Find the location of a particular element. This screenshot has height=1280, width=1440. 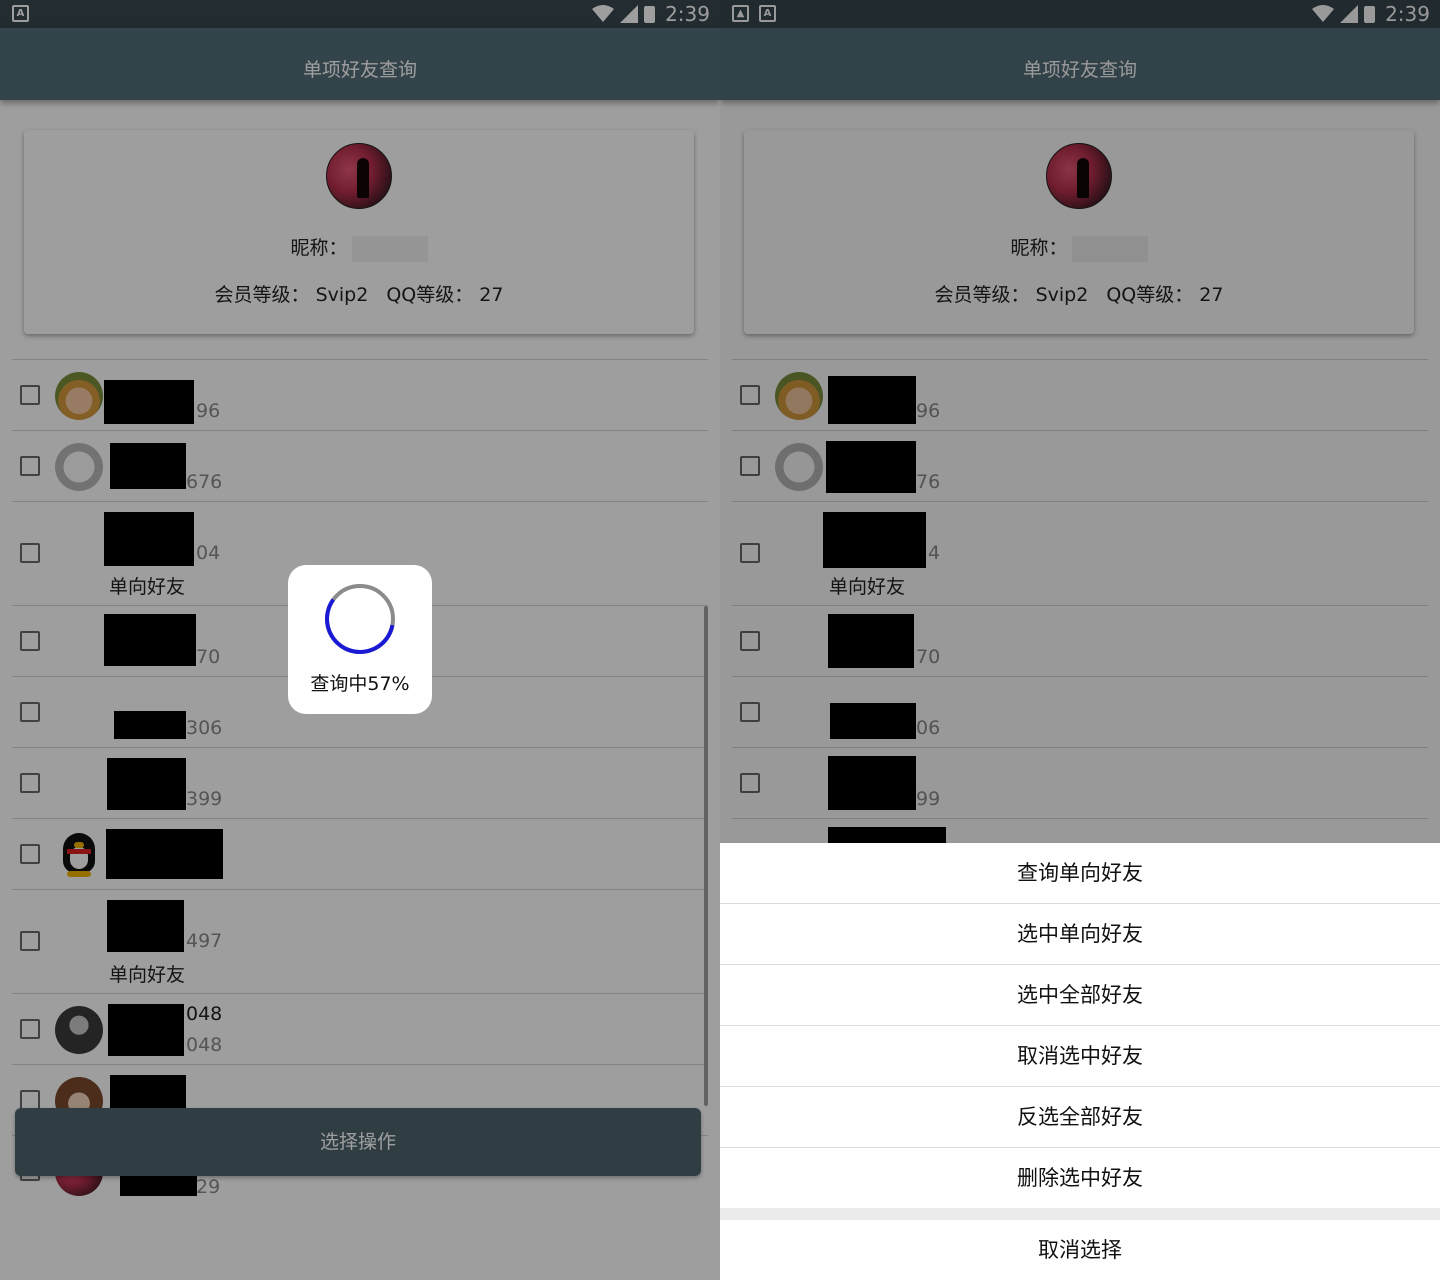

loading-text: 查询中57% is located at coordinates (360, 684).